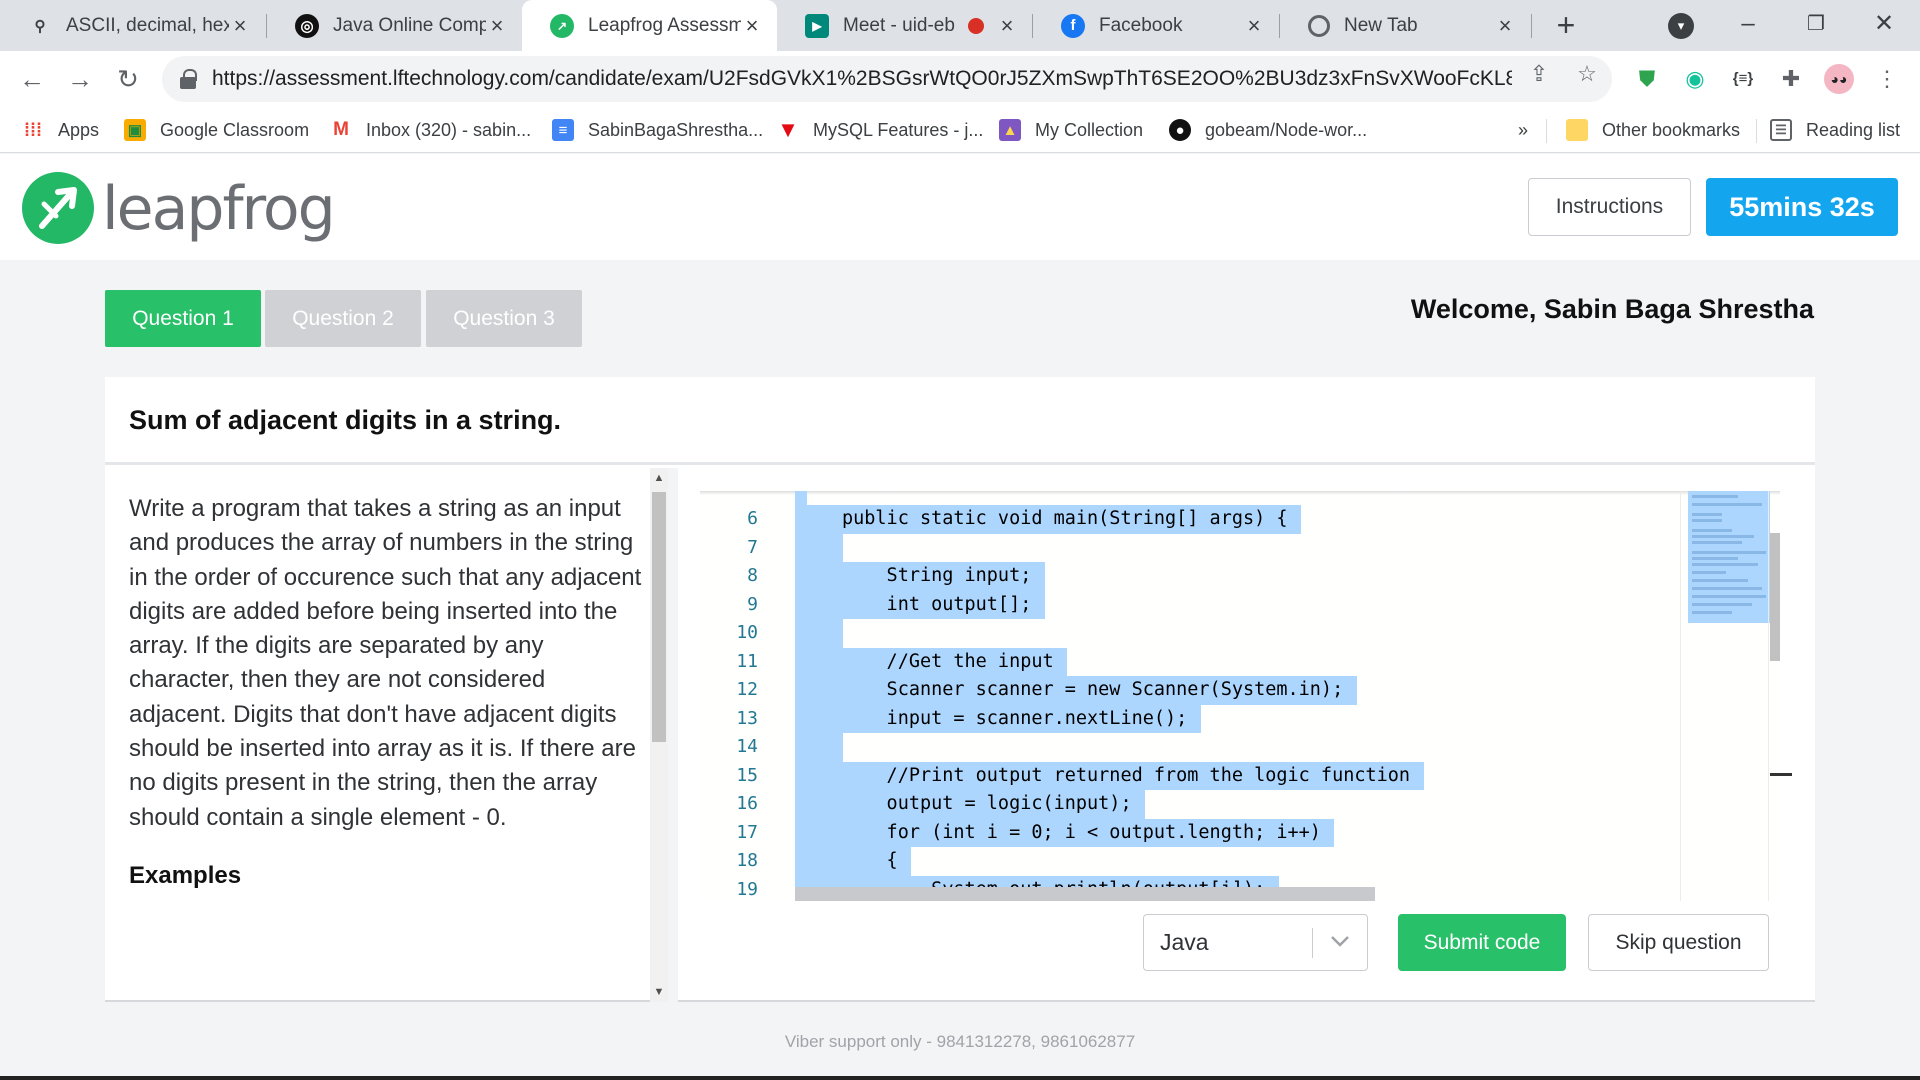 The height and width of the screenshot is (1080, 1920). I want to click on facebook-icon: f, so click(1073, 25).